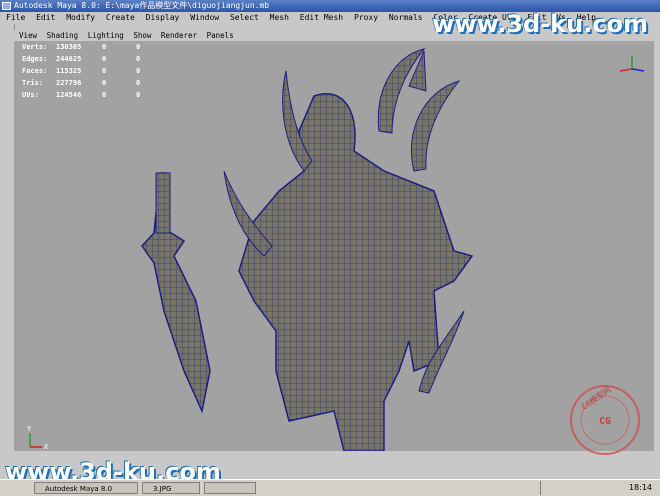  What do you see at coordinates (366, 18) in the screenshot?
I see `menu-proxy: Proxy` at bounding box center [366, 18].